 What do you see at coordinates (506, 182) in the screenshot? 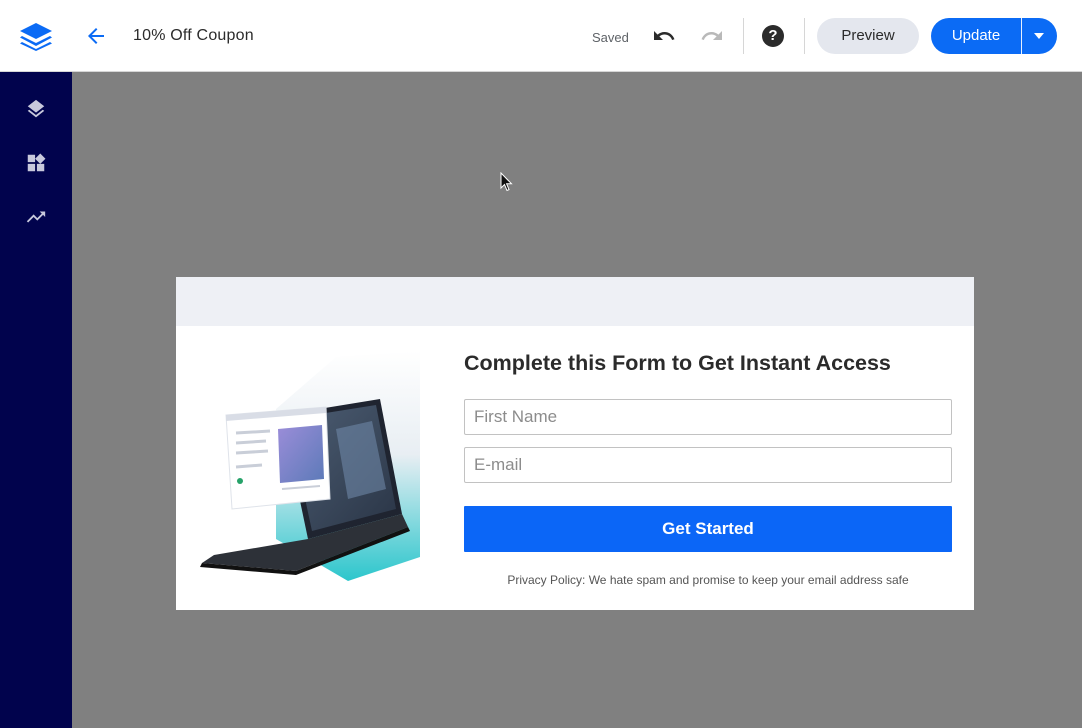
I see `mouse-cursor-icon` at bounding box center [506, 182].